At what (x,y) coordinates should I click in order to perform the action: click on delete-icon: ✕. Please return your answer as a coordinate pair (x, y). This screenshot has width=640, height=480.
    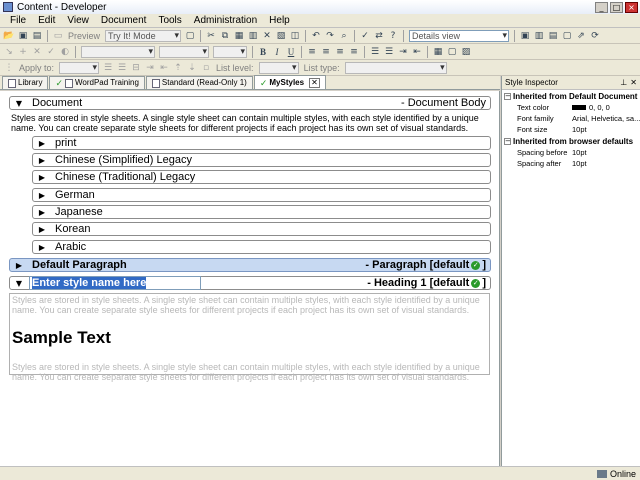
    Looking at the image, I should click on (267, 36).